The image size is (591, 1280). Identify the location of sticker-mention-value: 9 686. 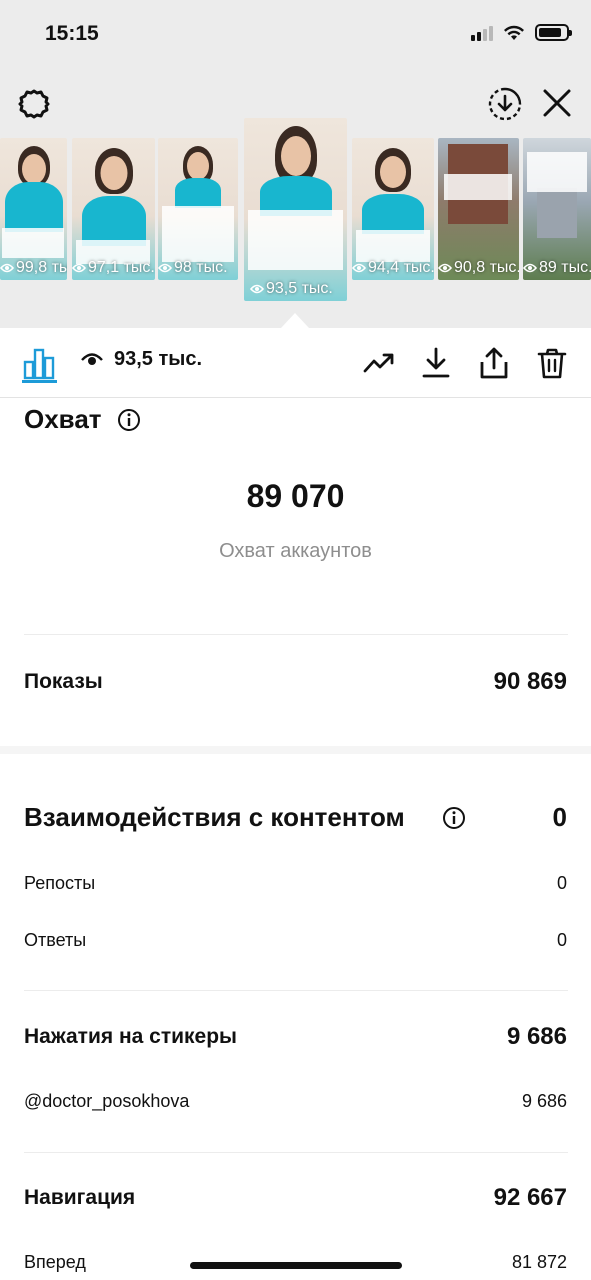
(544, 1101).